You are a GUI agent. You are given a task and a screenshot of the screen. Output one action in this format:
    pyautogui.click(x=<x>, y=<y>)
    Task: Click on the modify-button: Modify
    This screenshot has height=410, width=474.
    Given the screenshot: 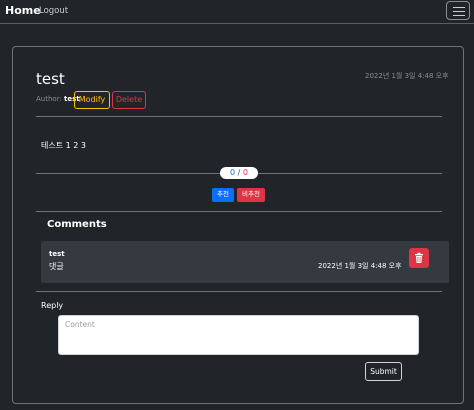 What is the action you would take?
    pyautogui.click(x=92, y=100)
    